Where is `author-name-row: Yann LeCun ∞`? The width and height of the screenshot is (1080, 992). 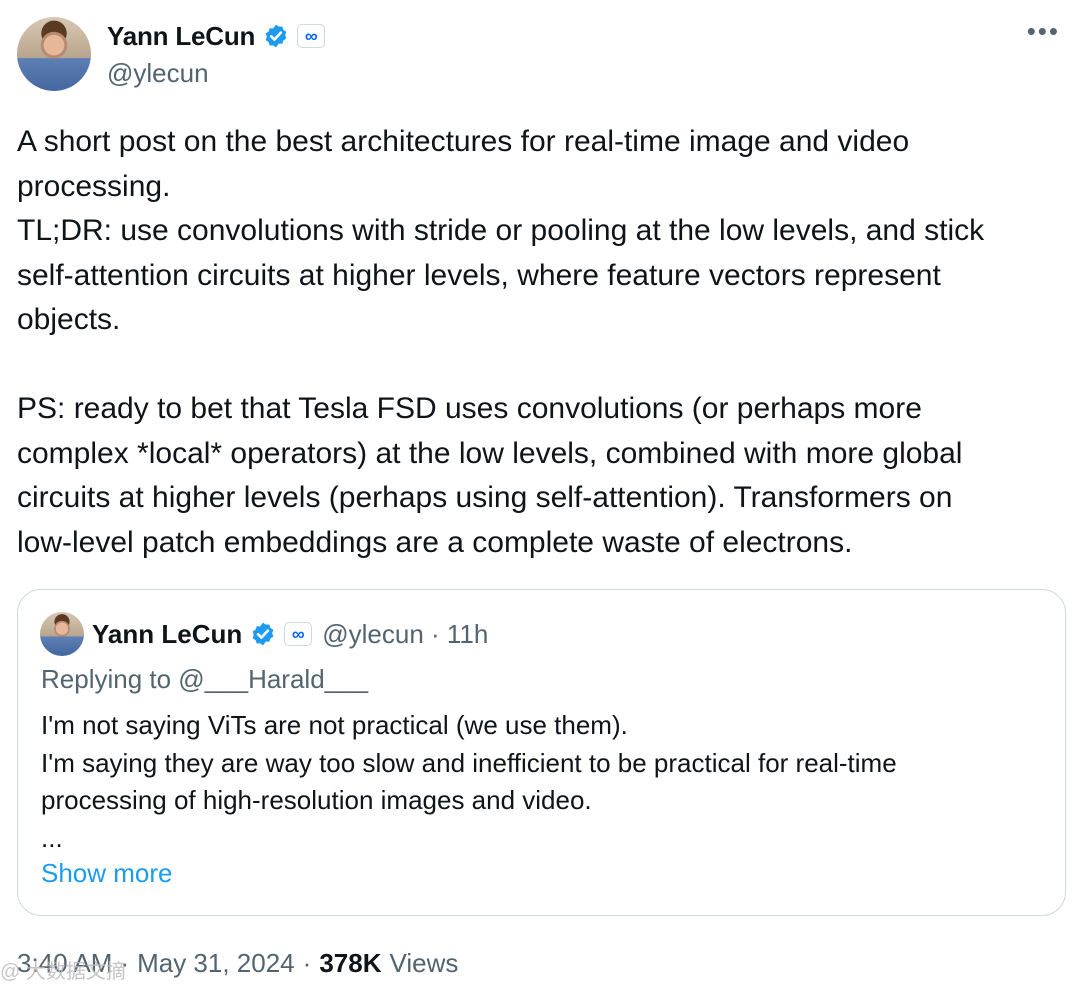
author-name-row: Yann LeCun ∞ is located at coordinates (216, 36).